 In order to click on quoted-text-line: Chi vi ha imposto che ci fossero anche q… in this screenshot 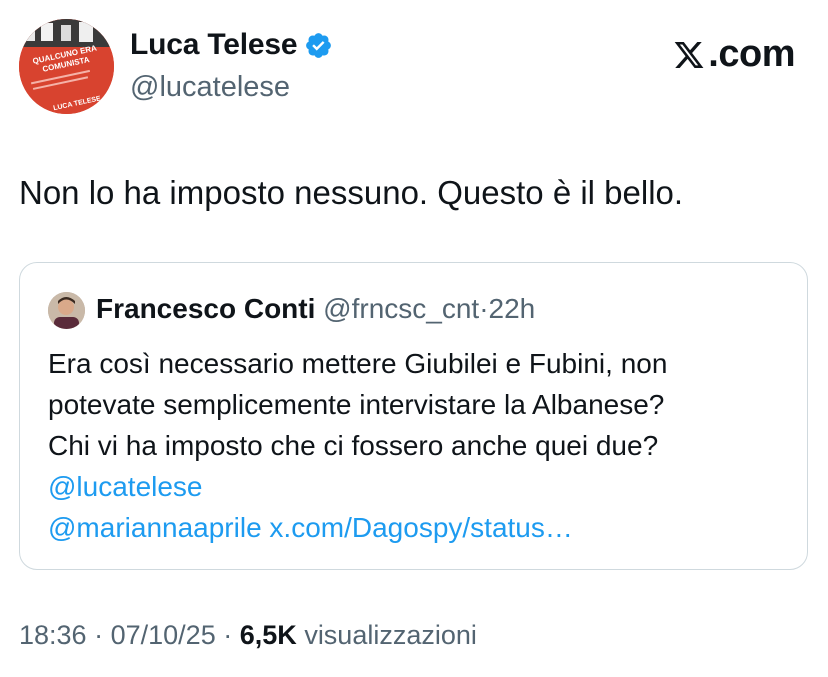, I will do `click(353, 445)`.